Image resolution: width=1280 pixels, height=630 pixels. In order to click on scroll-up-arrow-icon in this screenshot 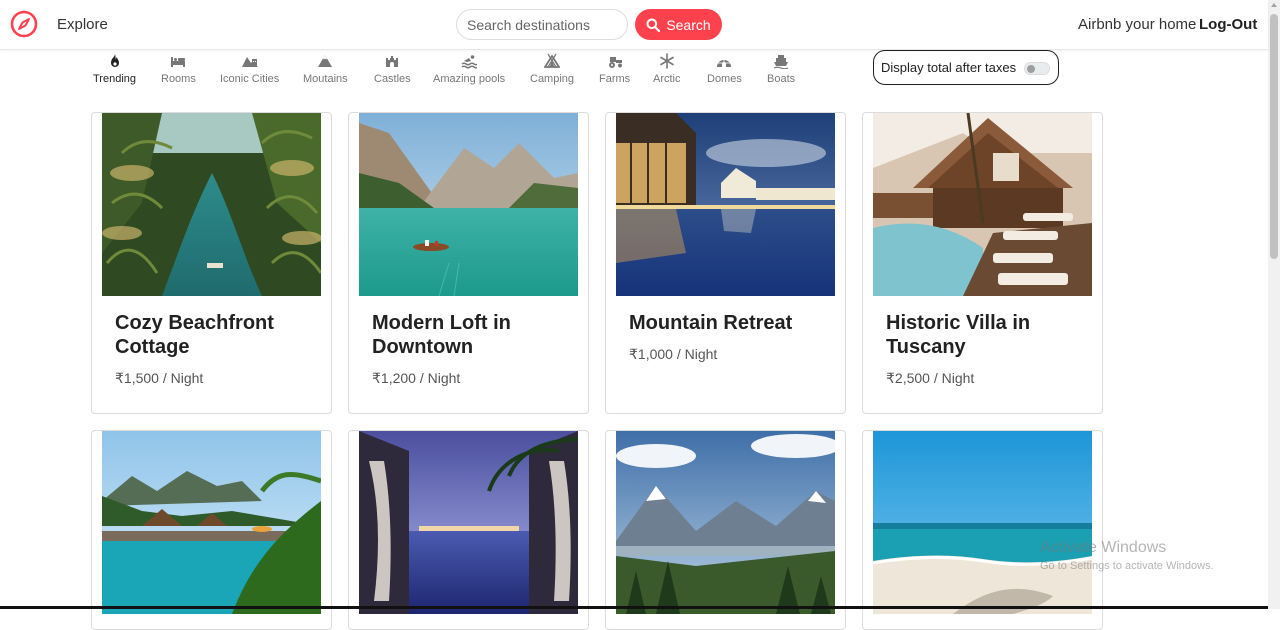, I will do `click(1274, 5)`.